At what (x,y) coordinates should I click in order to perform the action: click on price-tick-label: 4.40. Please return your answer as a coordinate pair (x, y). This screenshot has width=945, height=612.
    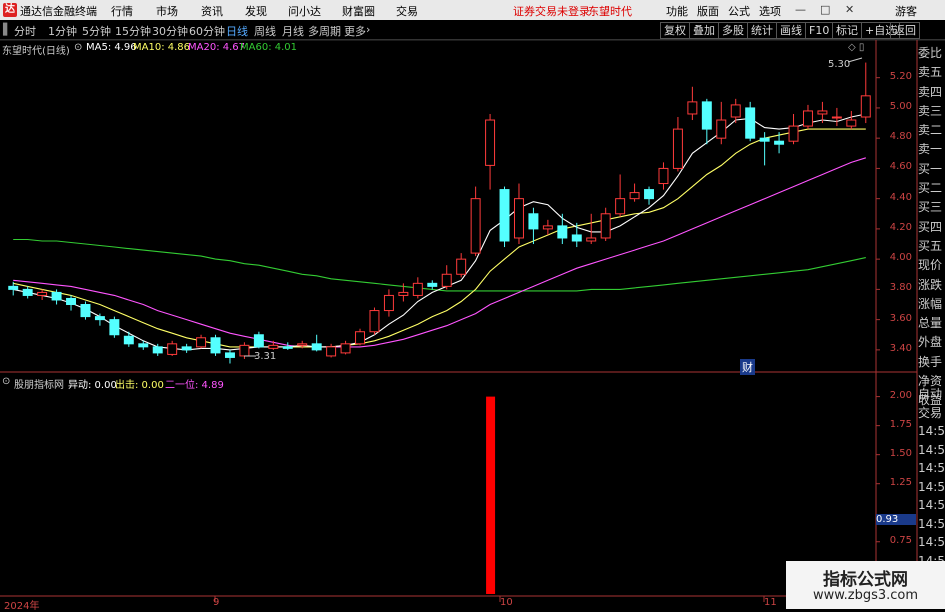
    Looking at the image, I should click on (900, 197).